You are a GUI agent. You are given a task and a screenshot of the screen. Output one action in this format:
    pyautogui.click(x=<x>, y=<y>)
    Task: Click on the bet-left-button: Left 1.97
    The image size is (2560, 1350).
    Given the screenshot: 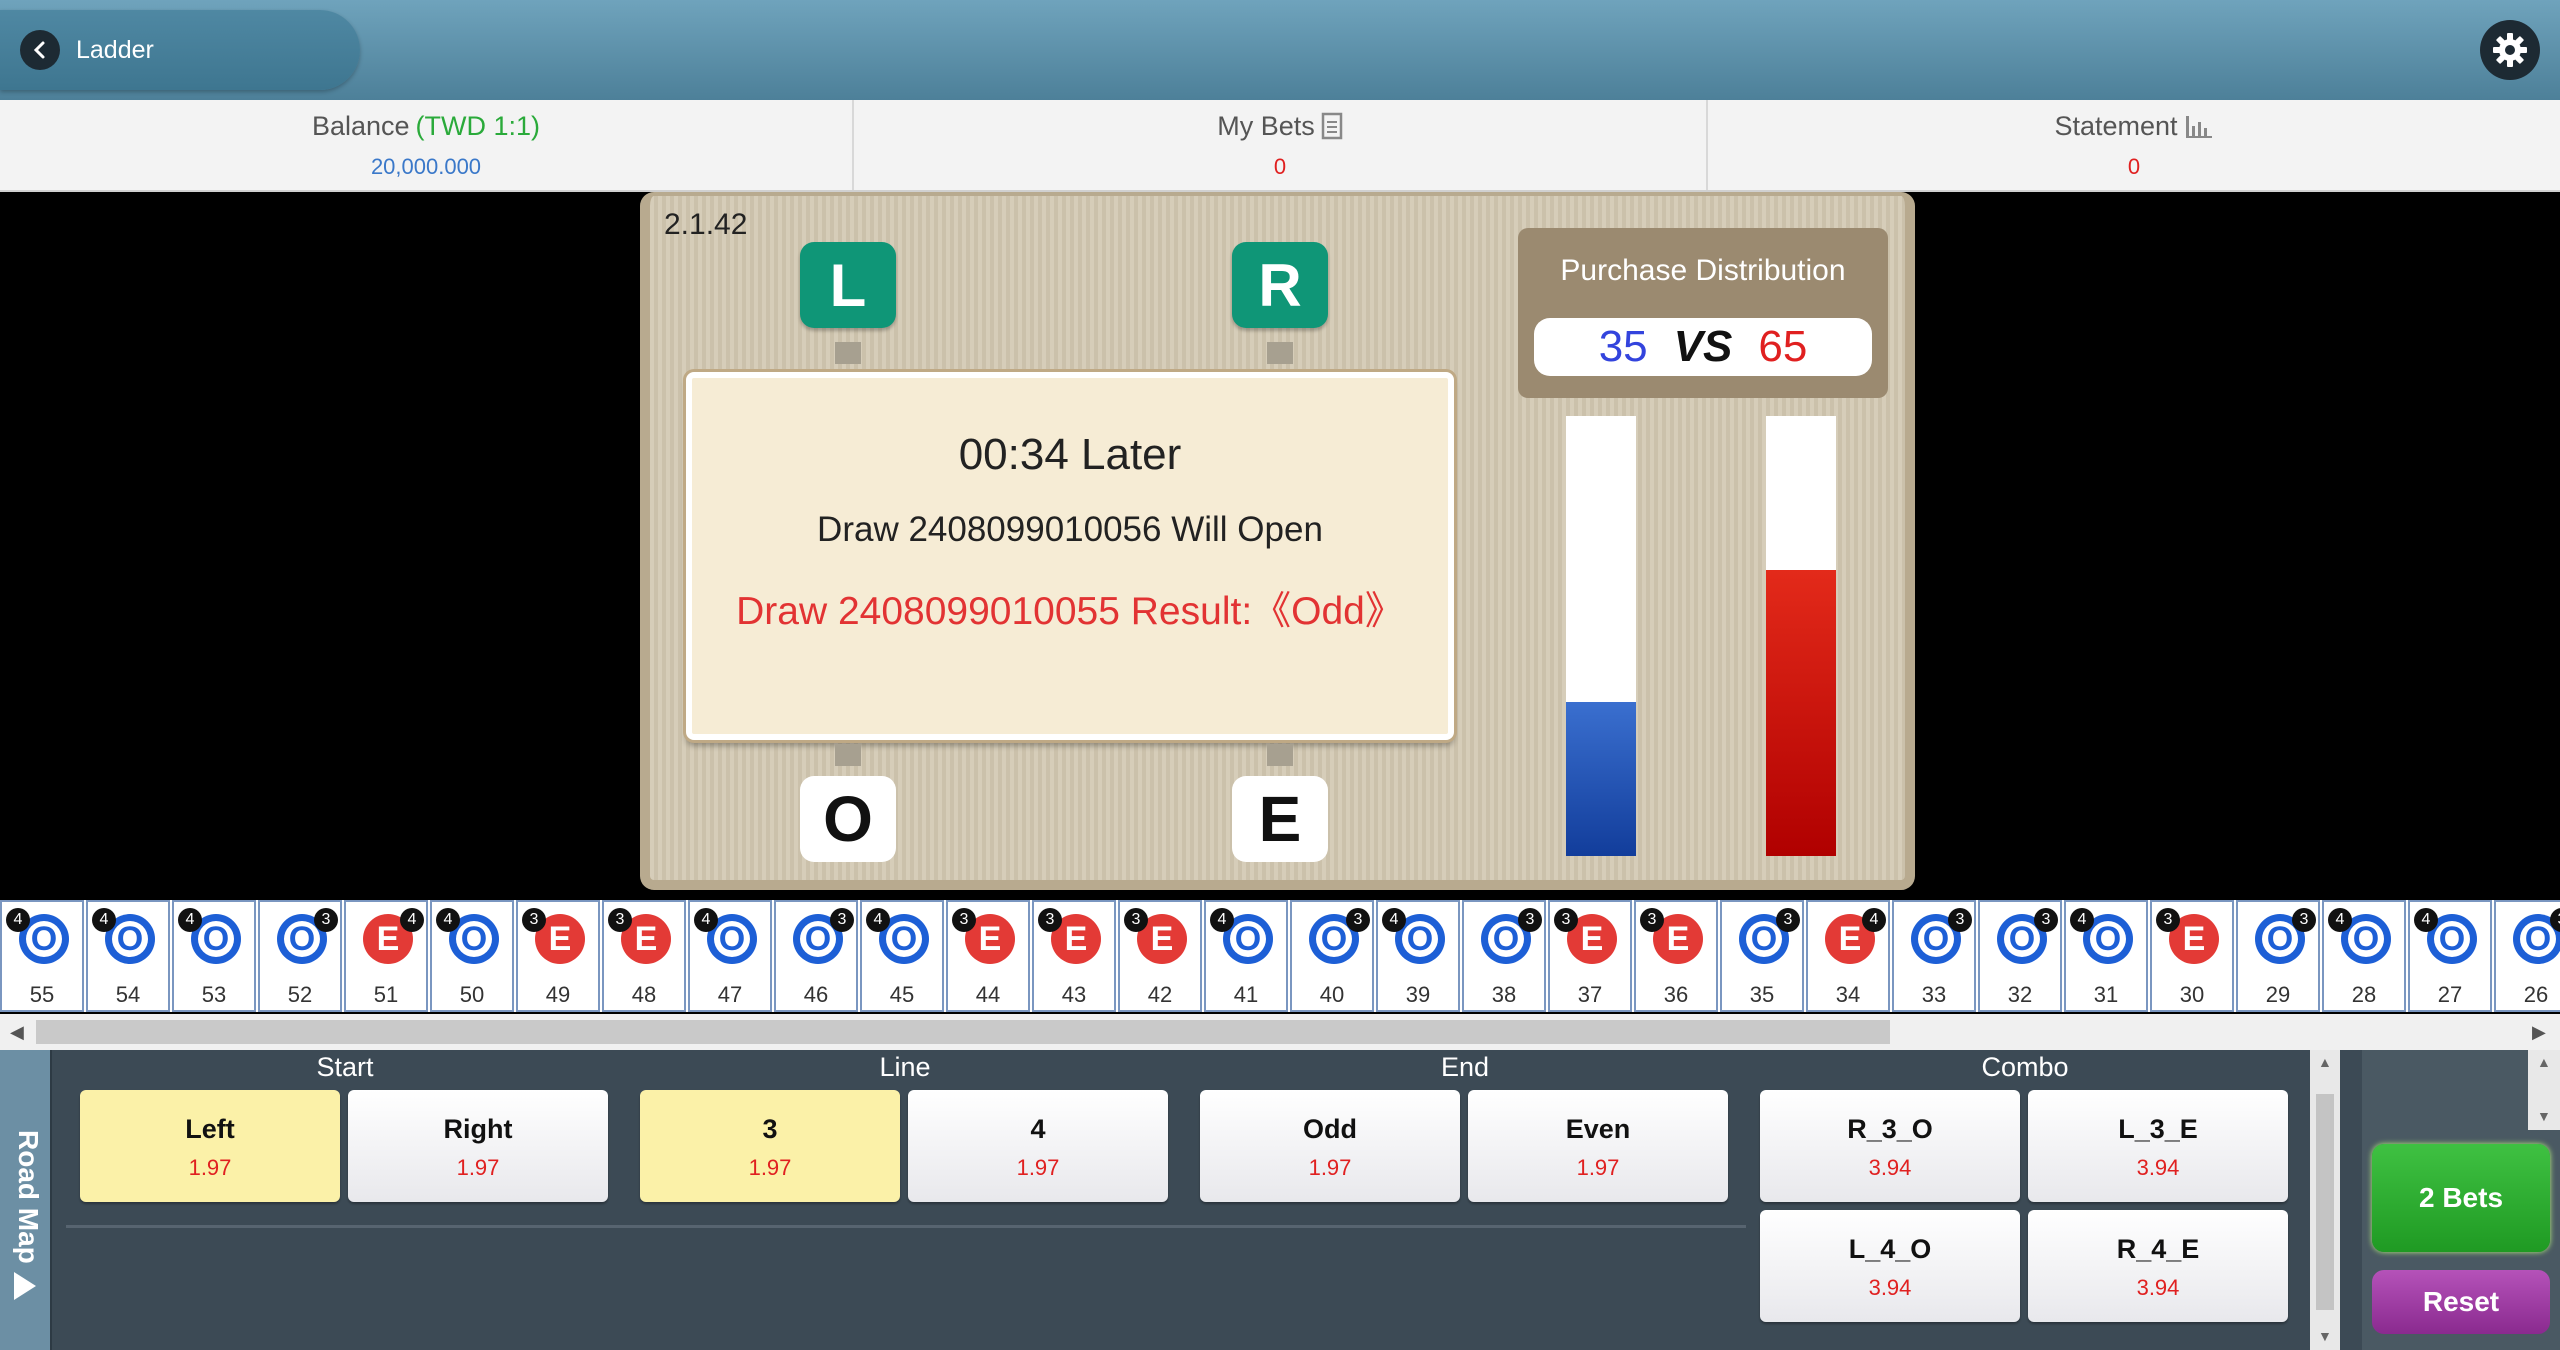 What is the action you would take?
    pyautogui.click(x=210, y=1146)
    